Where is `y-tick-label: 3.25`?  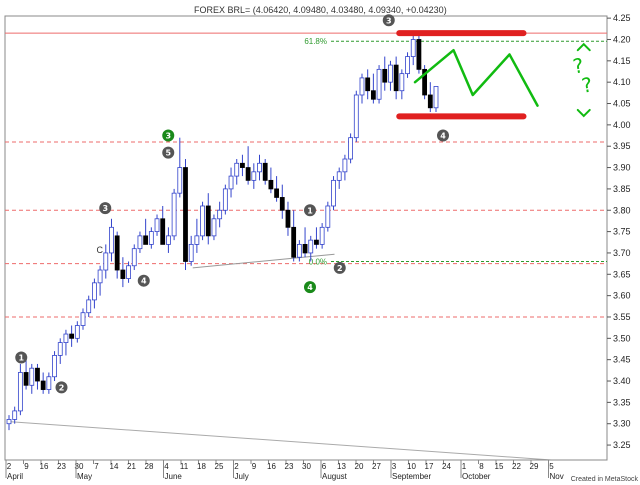 y-tick-label: 3.25 is located at coordinates (622, 445).